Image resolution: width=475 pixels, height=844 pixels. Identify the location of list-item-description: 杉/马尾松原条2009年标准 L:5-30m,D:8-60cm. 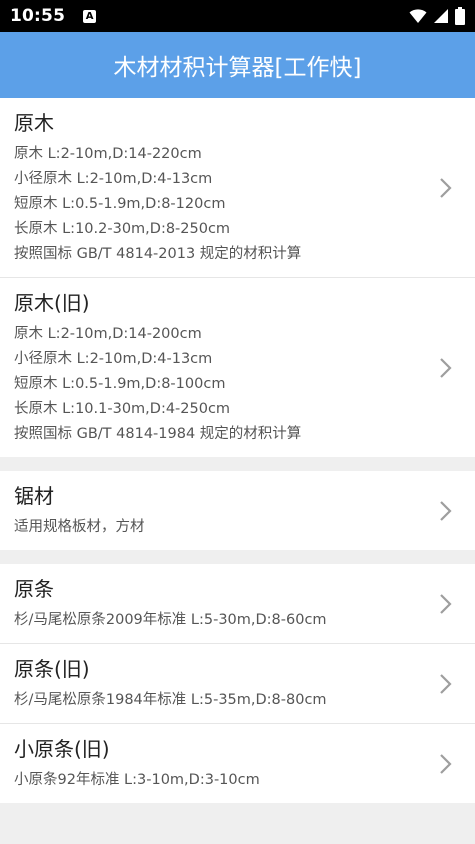
(170, 620).